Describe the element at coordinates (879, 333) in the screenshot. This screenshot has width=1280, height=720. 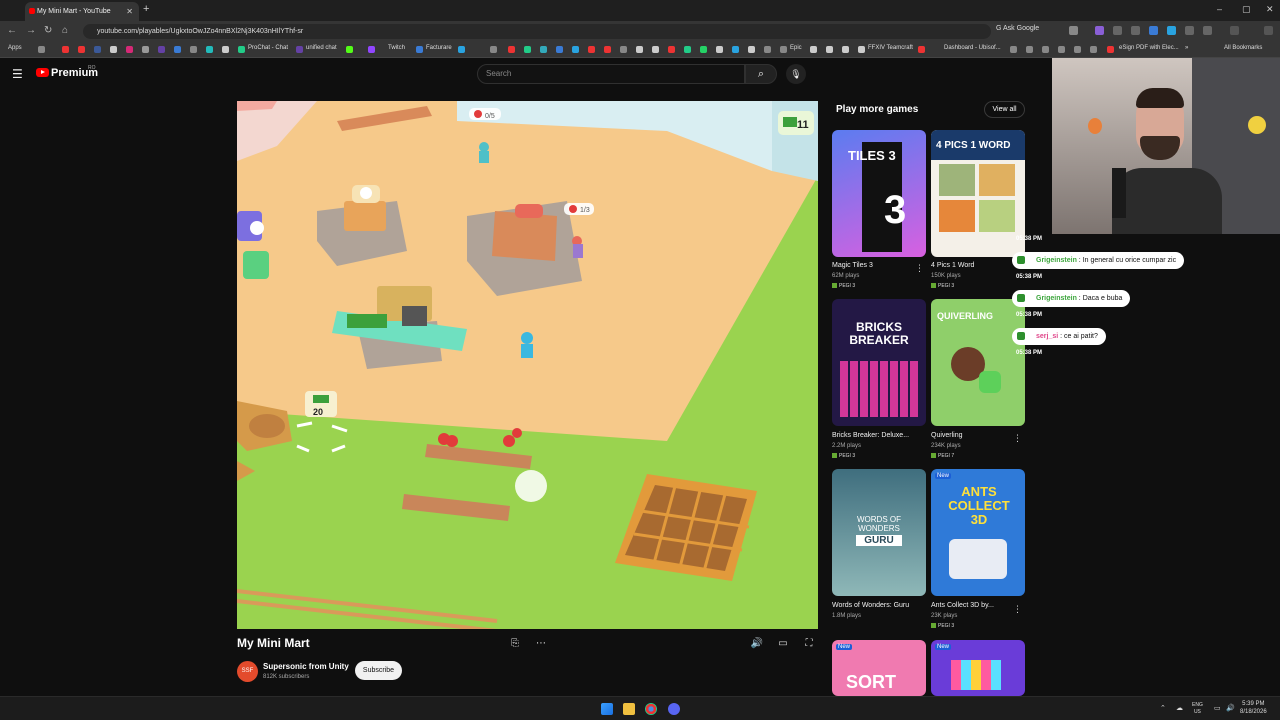
I see `card-art-text: BRICKS BREAKER` at that location.